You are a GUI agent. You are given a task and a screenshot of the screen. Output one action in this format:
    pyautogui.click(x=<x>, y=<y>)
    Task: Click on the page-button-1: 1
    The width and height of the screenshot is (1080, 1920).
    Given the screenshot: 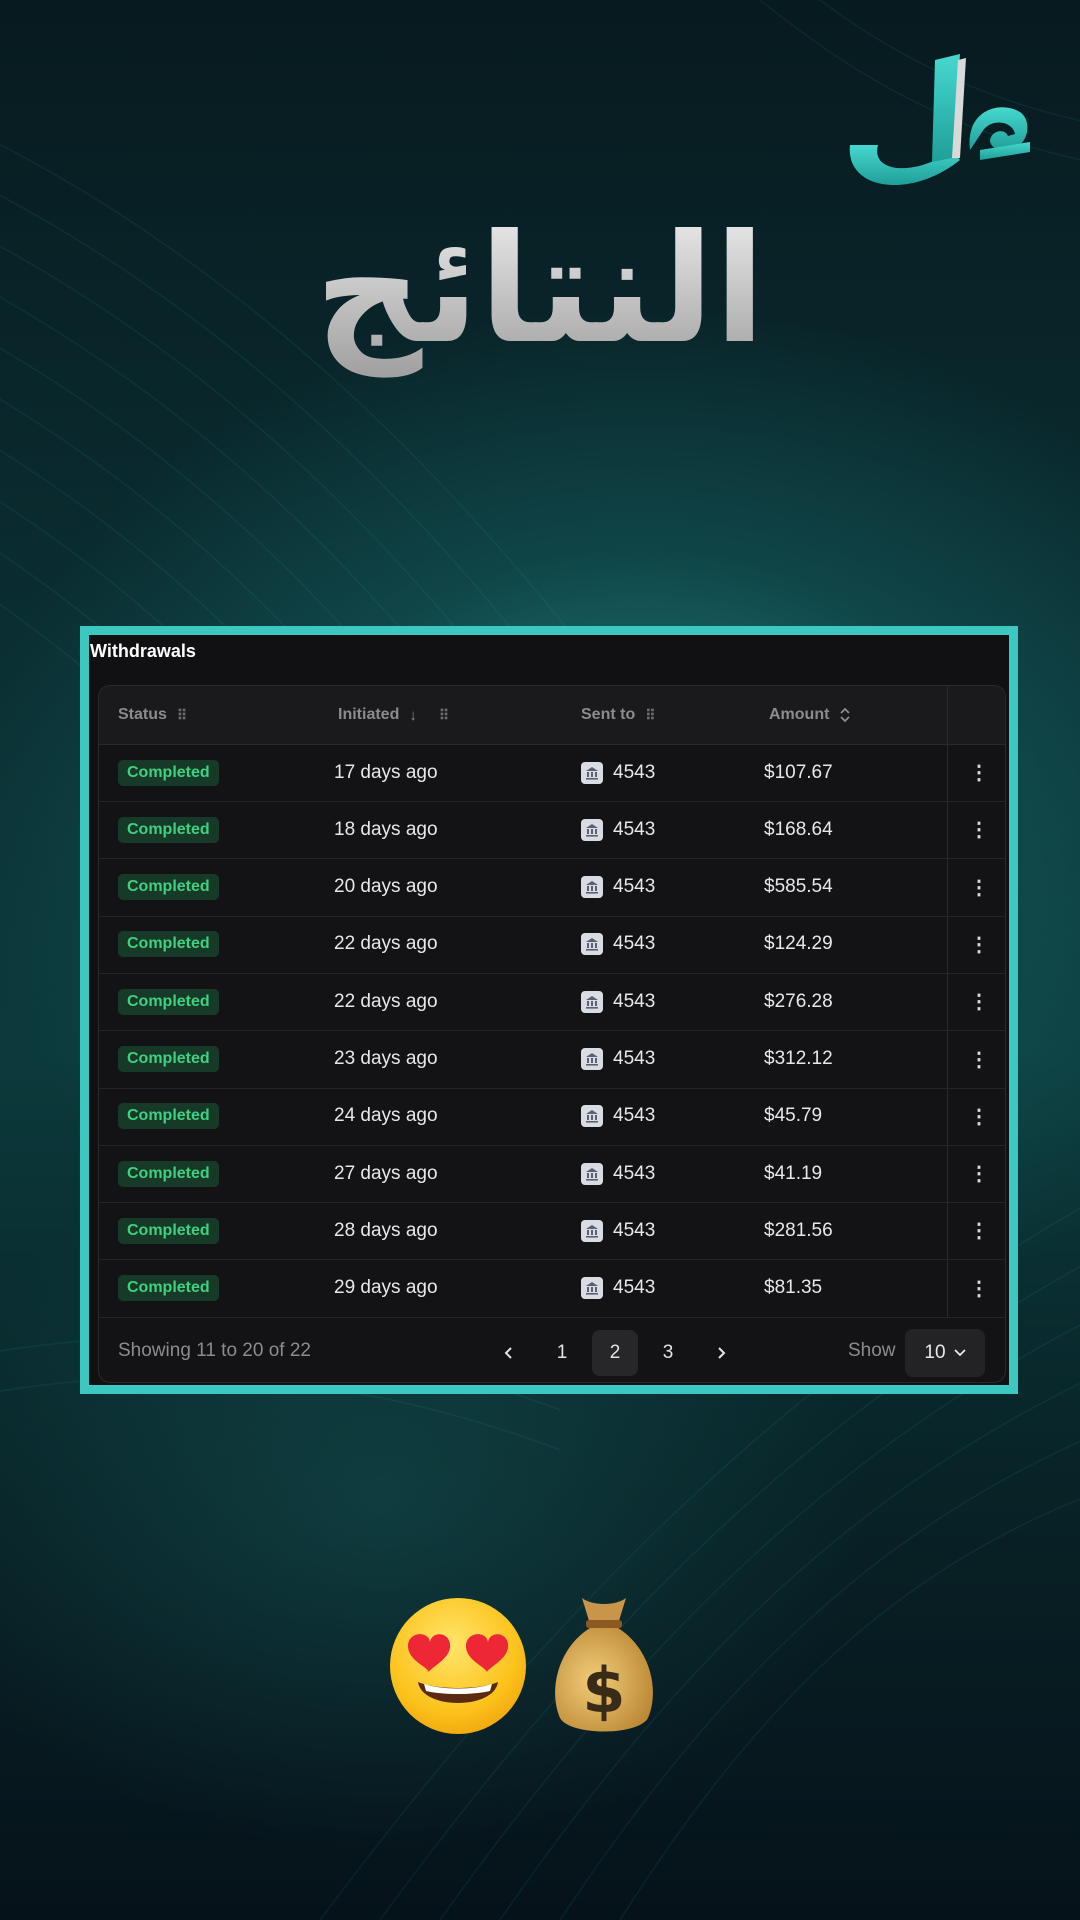 What is the action you would take?
    pyautogui.click(x=562, y=1353)
    